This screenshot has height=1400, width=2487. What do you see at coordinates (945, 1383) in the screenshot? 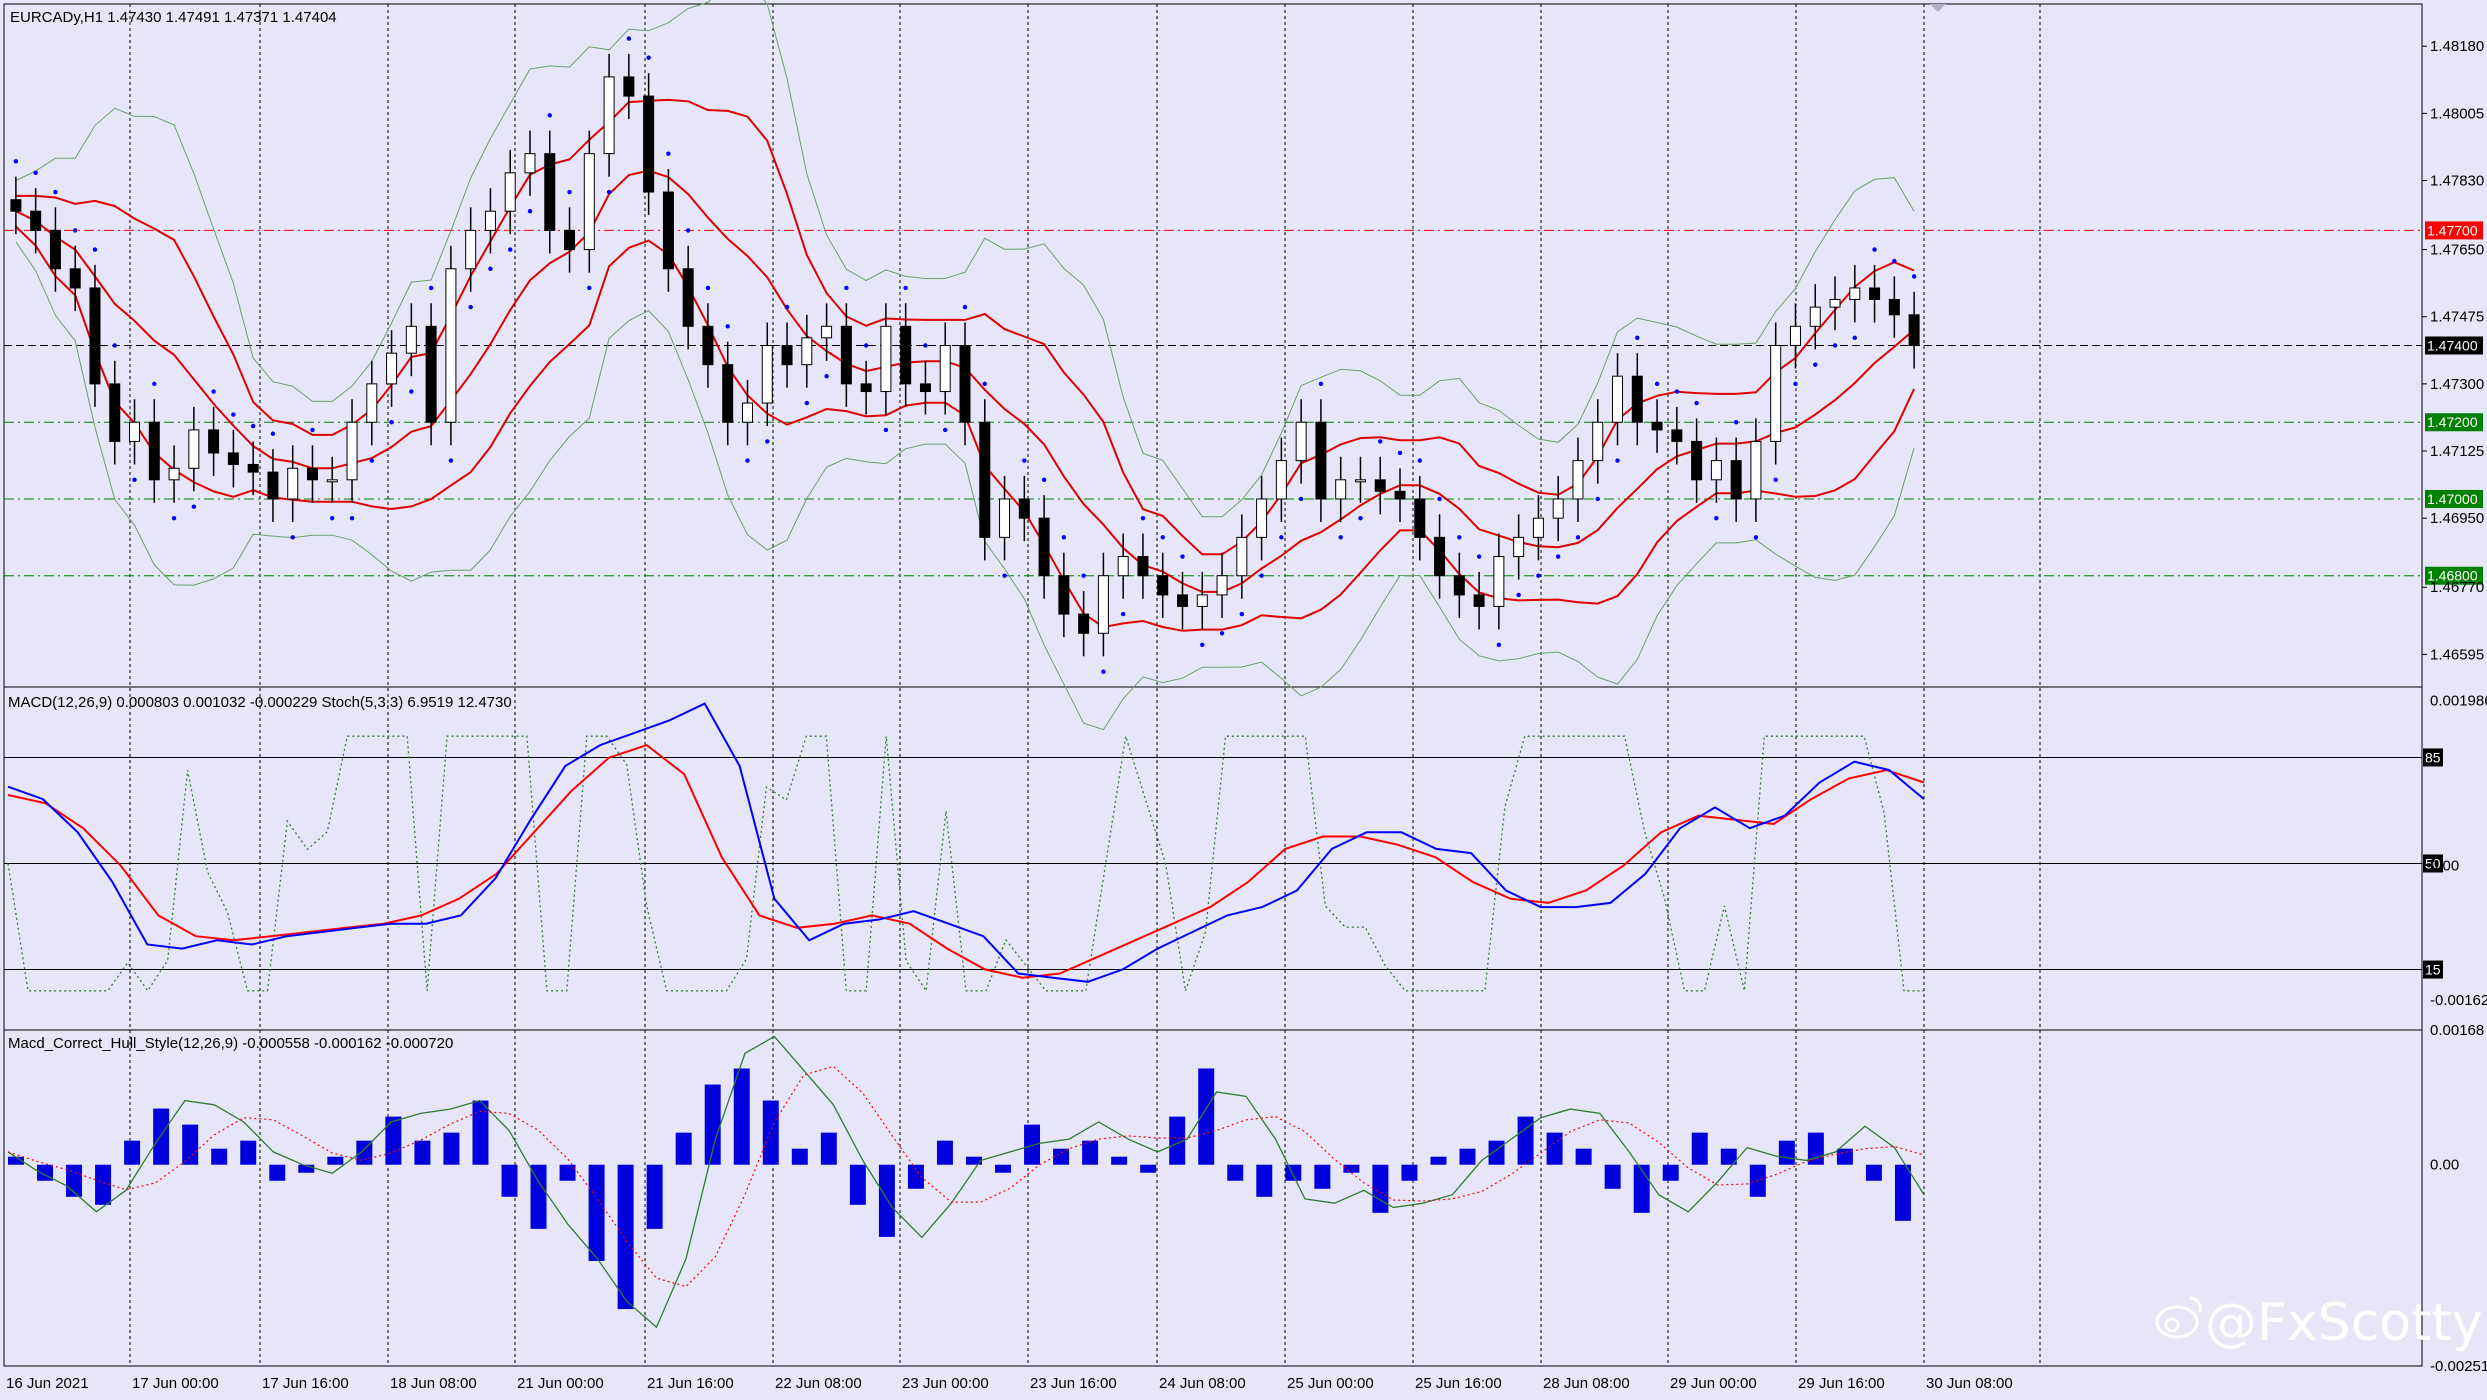
I see `time-tick-label: 23 Jun 00:00` at bounding box center [945, 1383].